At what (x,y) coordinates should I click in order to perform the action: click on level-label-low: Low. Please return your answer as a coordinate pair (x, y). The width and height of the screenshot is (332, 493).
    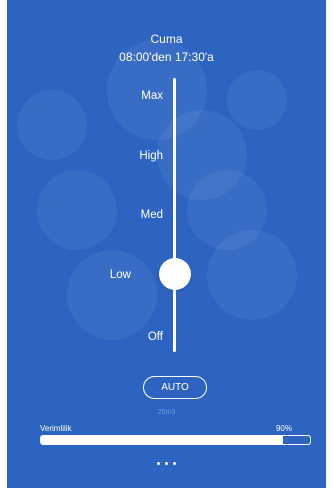
    Looking at the image, I should click on (101, 275).